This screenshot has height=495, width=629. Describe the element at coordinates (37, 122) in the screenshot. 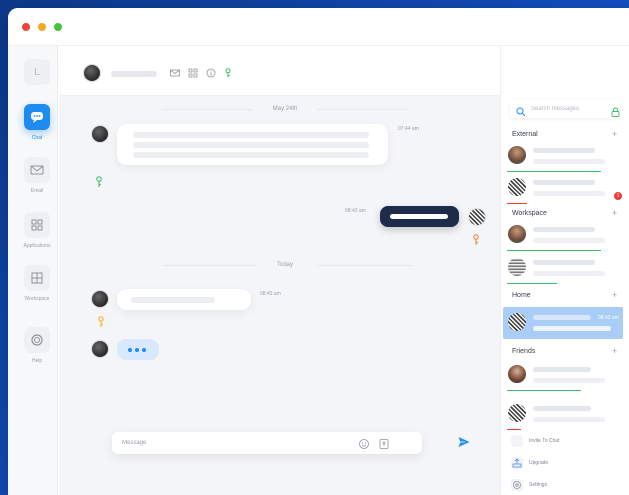

I see `nav-item-chat: Chat` at that location.